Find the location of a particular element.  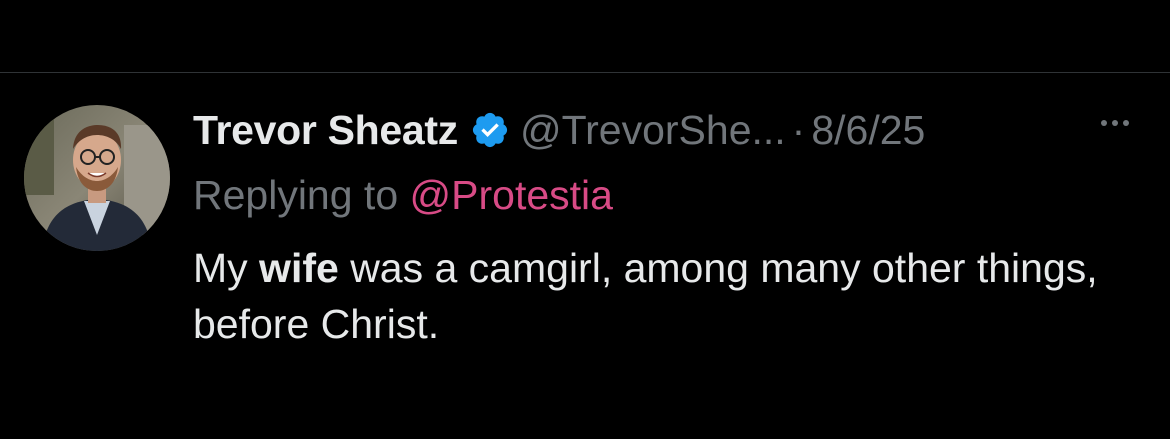

tweet-header: Trevor Sheatz @TrevorShe... · 8/6/25 is located at coordinates (668, 130).